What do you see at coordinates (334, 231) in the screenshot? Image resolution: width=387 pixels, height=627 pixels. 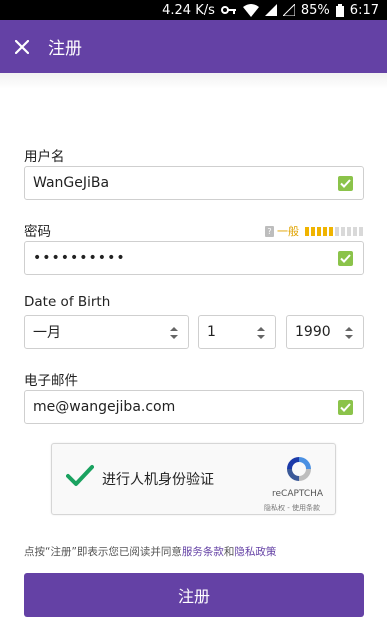 I see `password-strength-bars` at bounding box center [334, 231].